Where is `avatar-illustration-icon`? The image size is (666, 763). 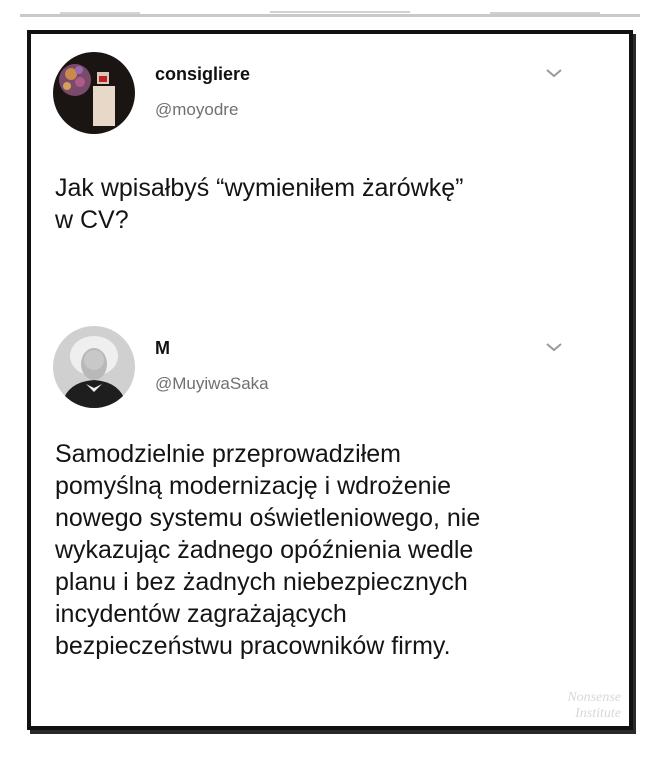
avatar-illustration-icon is located at coordinates (94, 93).